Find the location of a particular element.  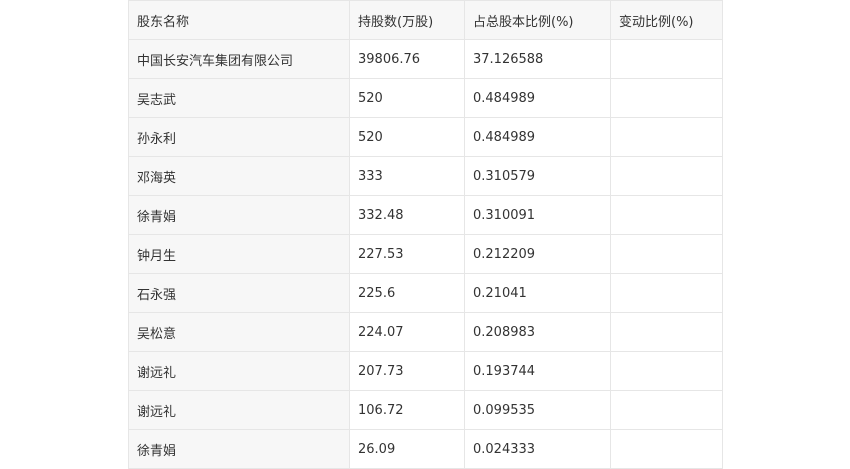

table-header-row: 股东名称 持股数(万股) 占总股本比例(%) 变动比例(%) is located at coordinates (425, 20).